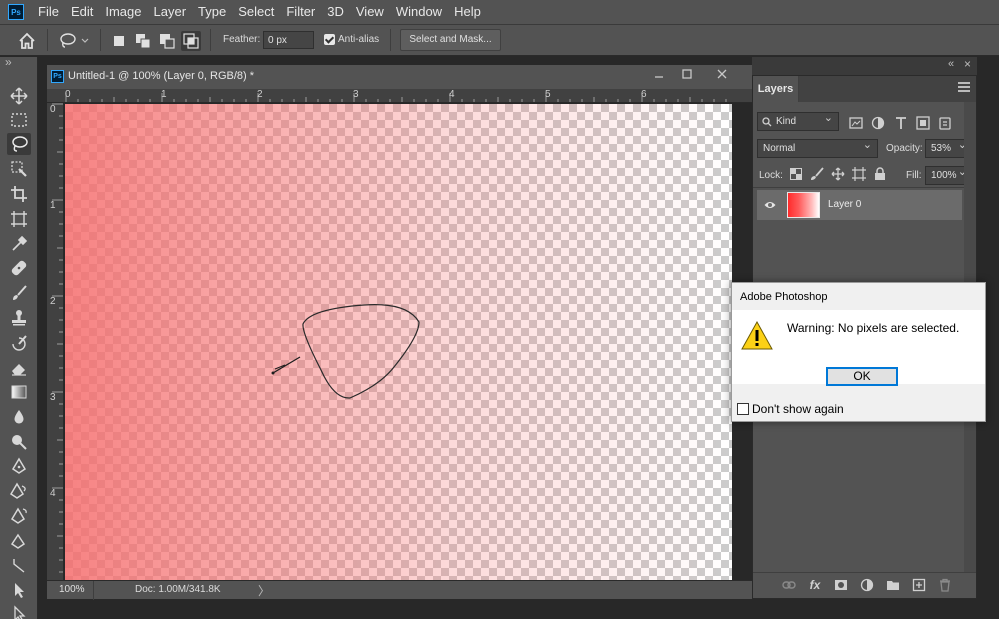  I want to click on brush-tool, so click(19, 293).